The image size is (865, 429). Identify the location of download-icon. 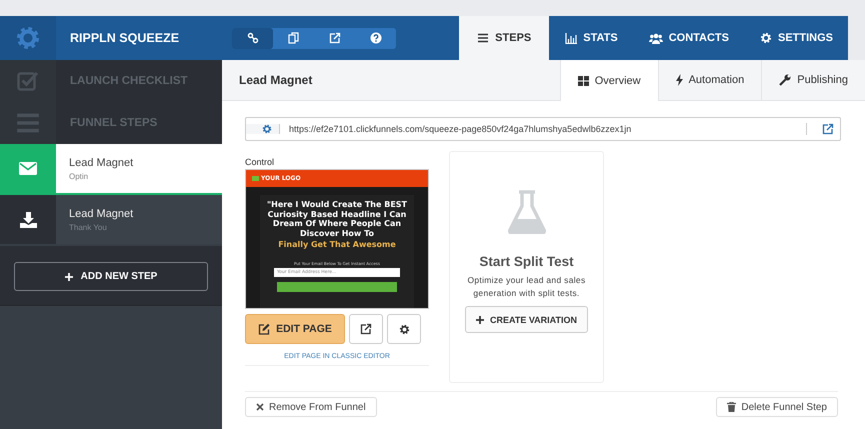
(28, 220).